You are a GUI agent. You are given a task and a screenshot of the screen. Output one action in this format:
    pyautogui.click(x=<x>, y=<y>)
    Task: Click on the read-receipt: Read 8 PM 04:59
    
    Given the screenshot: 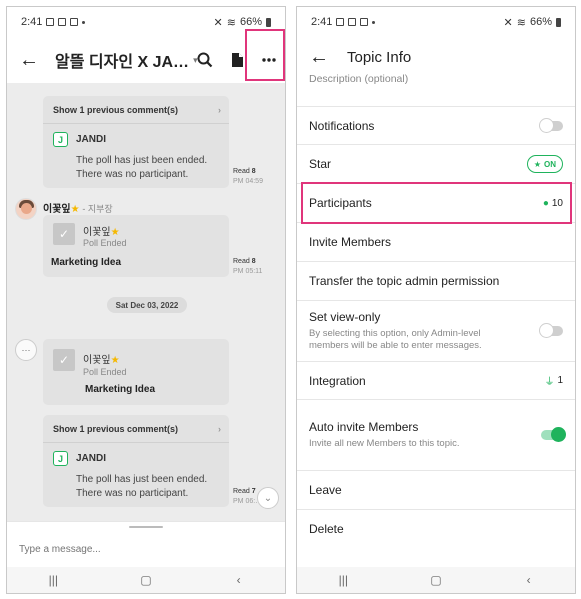 What is the action you would take?
    pyautogui.click(x=248, y=177)
    